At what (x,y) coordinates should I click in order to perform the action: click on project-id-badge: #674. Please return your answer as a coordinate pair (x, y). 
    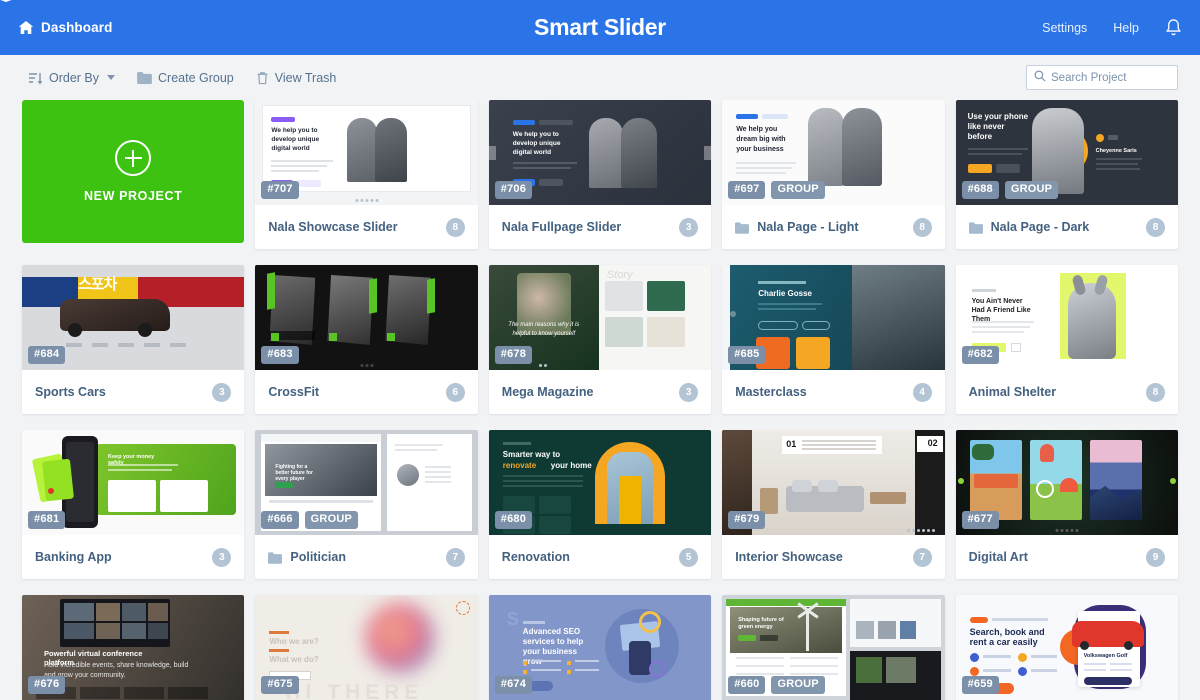
    Looking at the image, I should click on (513, 685).